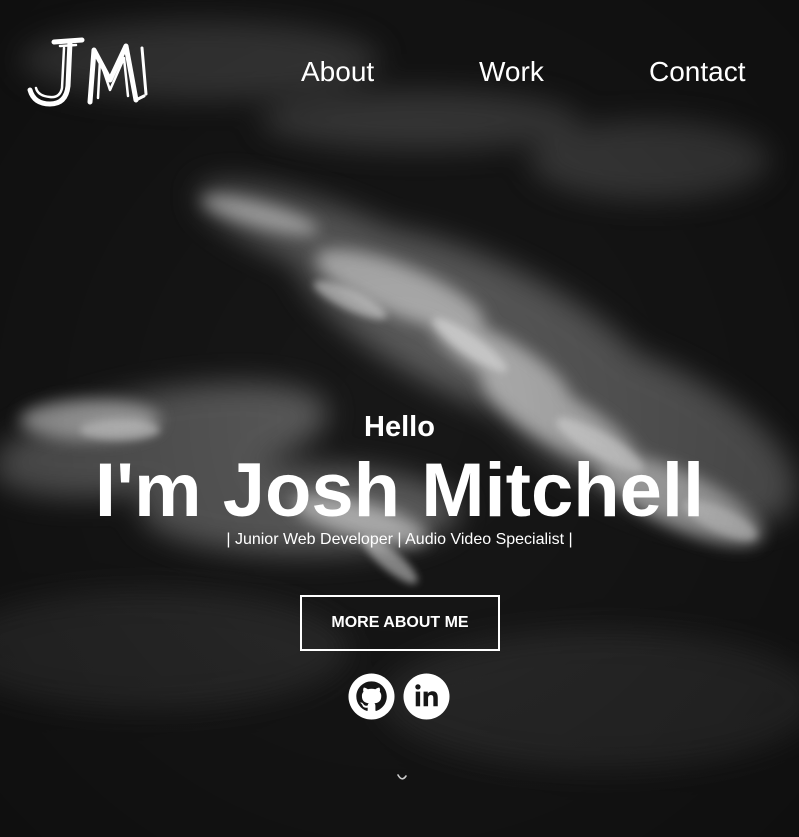 The height and width of the screenshot is (837, 799). I want to click on nav-link-work: Work, so click(511, 72).